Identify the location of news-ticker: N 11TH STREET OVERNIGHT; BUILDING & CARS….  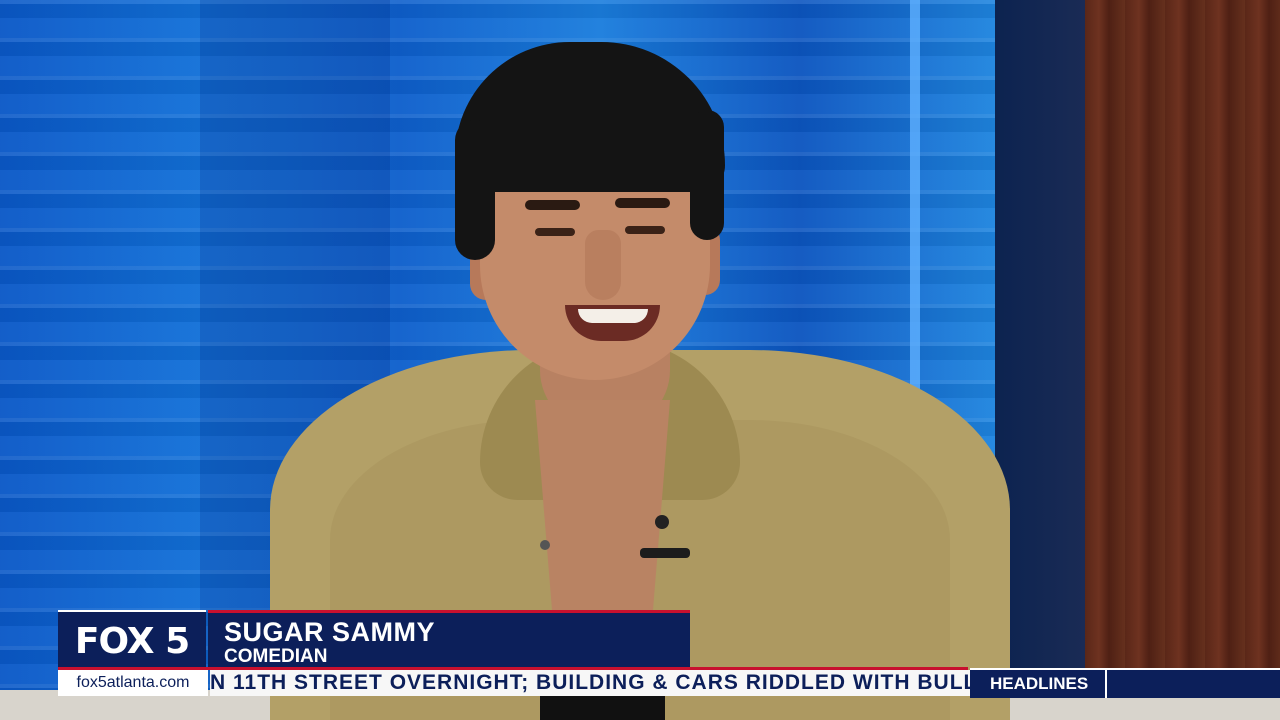
(590, 683).